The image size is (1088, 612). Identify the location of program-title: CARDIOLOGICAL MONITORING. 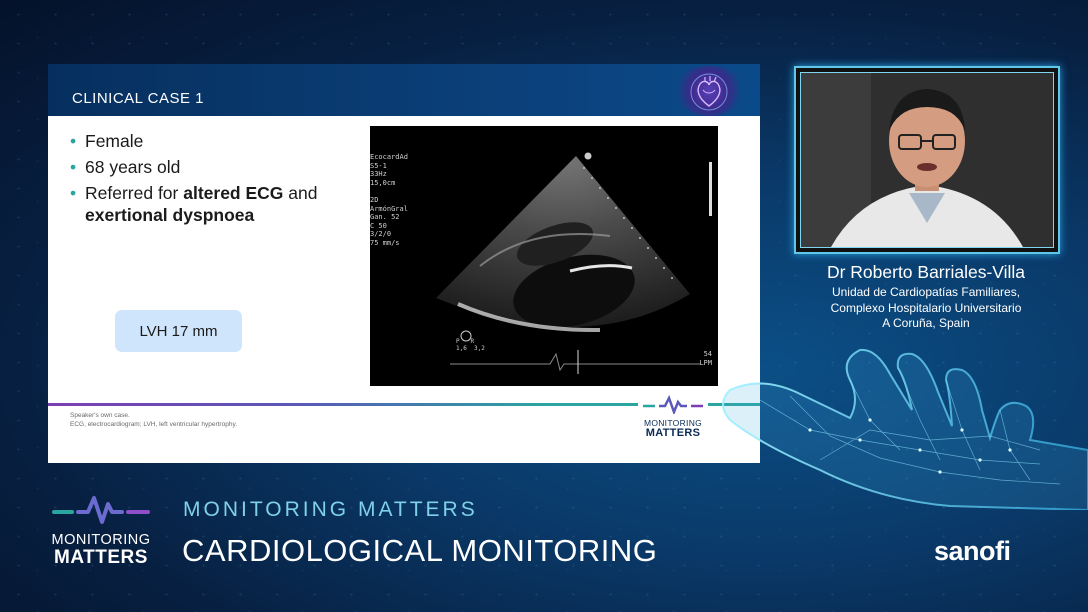
(419, 551).